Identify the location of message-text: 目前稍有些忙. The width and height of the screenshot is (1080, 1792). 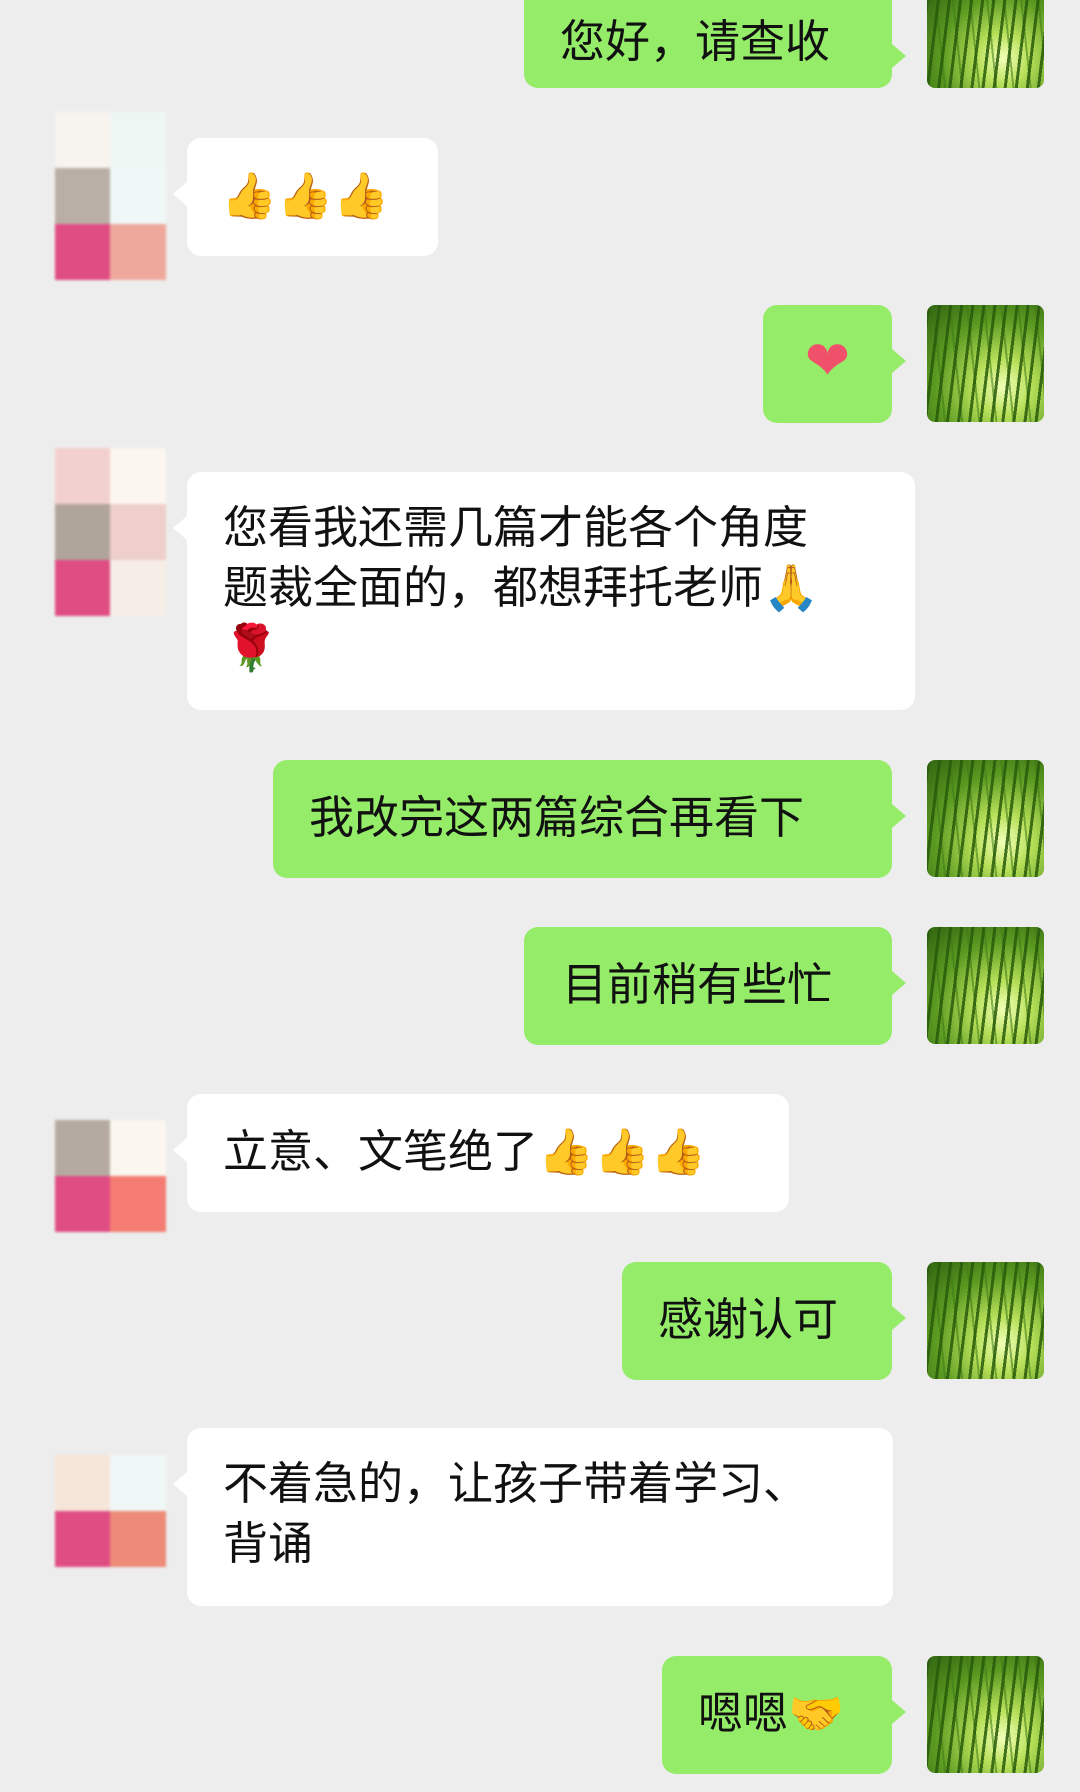
(697, 984).